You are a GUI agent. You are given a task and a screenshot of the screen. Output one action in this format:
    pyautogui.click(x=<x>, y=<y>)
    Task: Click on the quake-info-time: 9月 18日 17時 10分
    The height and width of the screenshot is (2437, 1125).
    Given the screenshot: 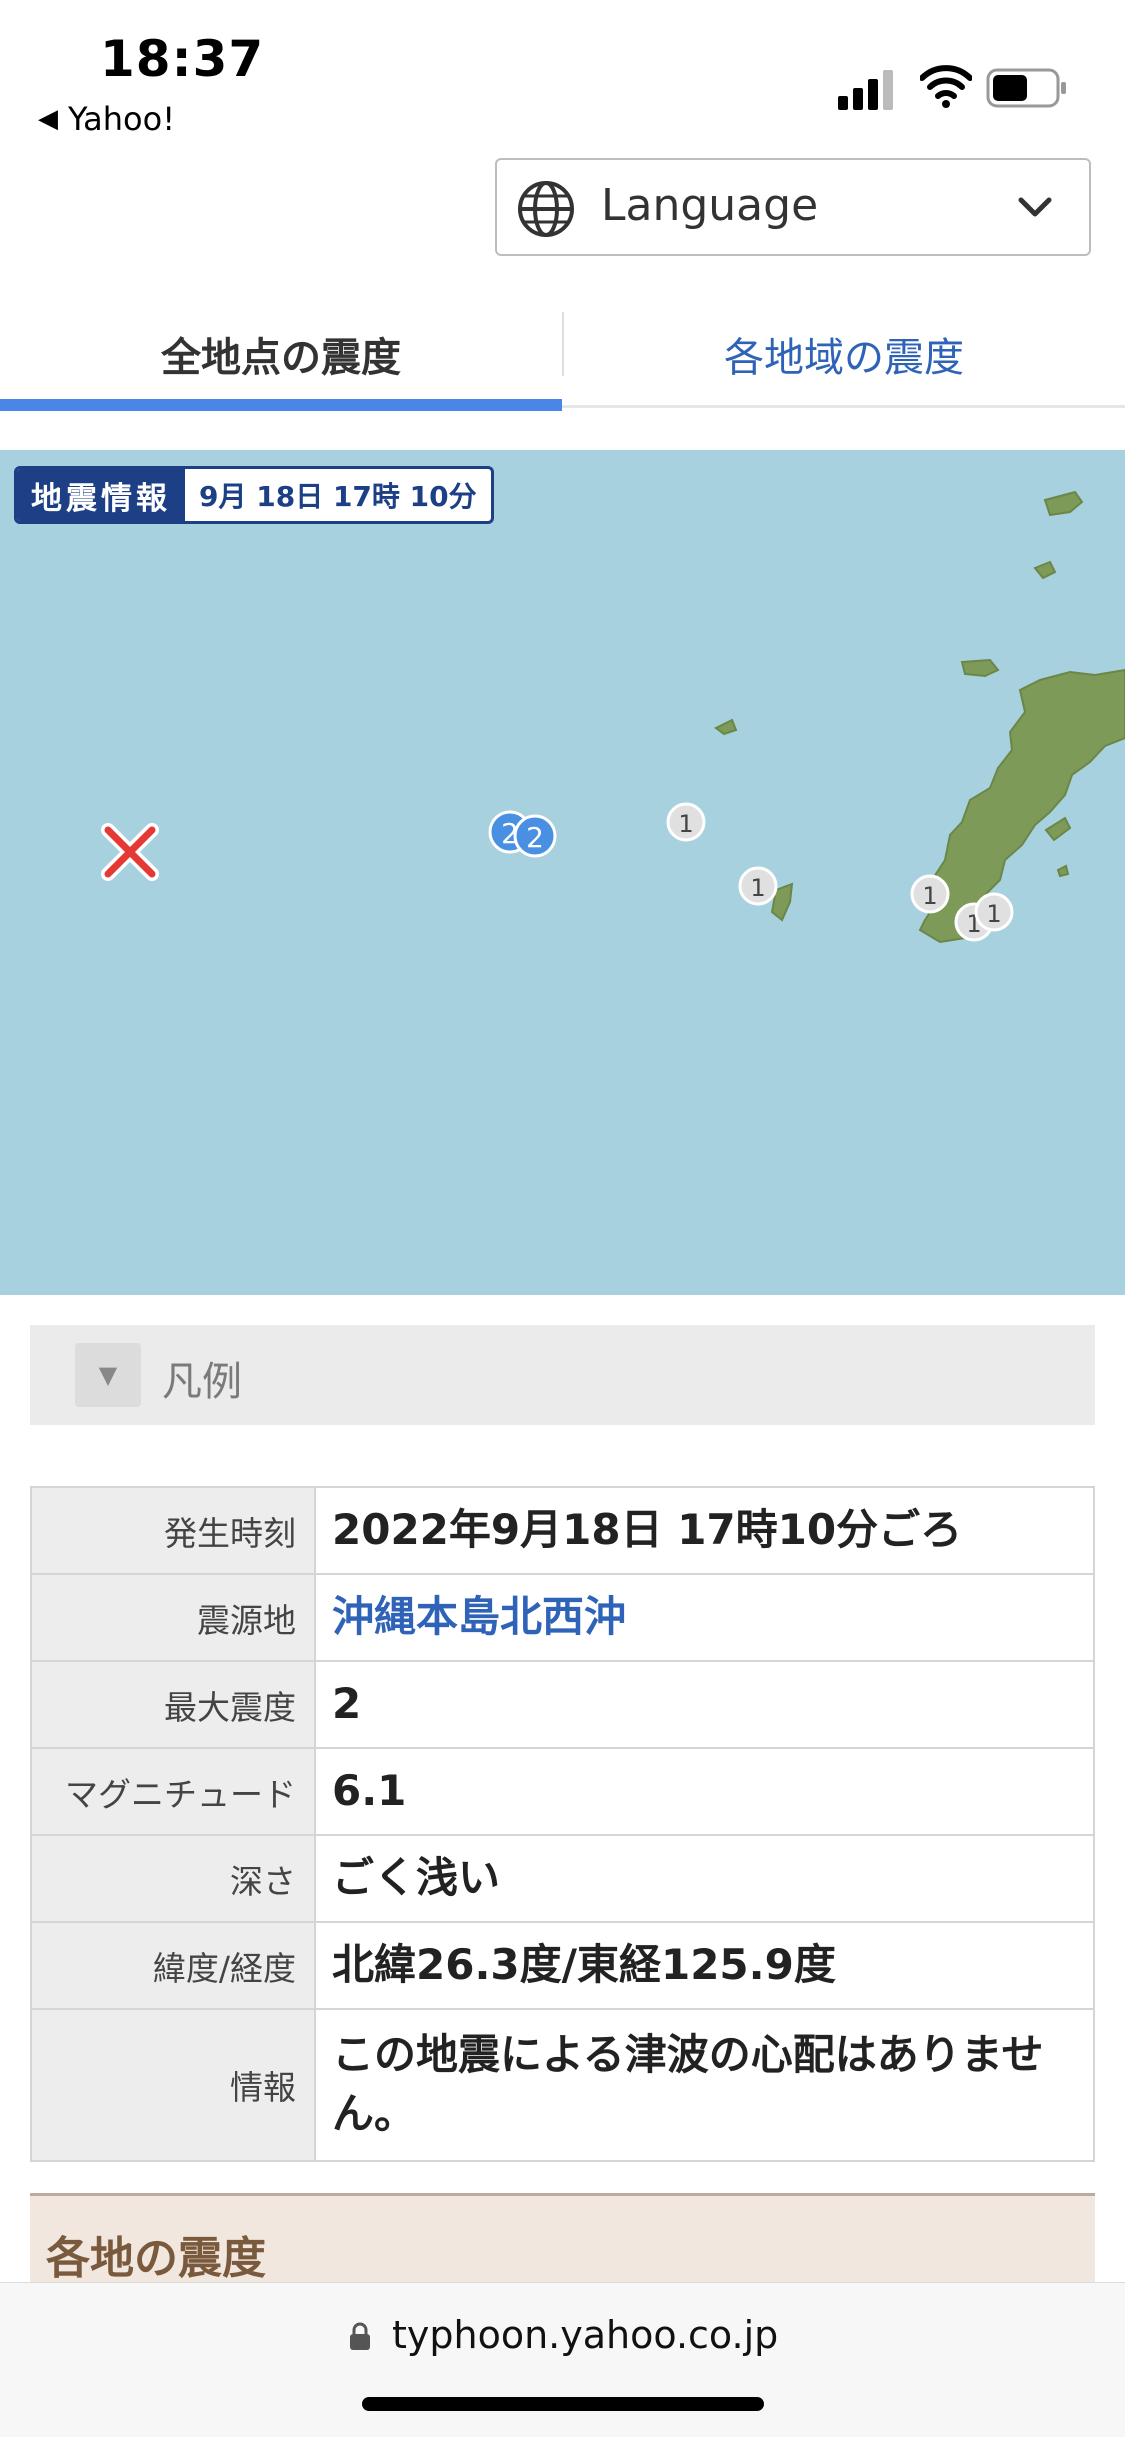 What is the action you would take?
    pyautogui.click(x=338, y=496)
    